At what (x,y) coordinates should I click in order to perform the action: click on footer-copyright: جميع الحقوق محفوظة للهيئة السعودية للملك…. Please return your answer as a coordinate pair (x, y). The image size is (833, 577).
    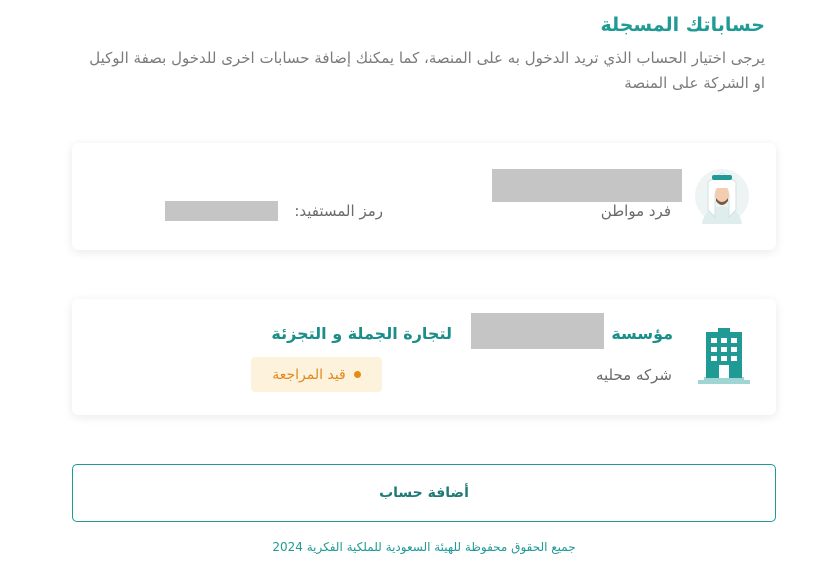
    Looking at the image, I should click on (424, 547).